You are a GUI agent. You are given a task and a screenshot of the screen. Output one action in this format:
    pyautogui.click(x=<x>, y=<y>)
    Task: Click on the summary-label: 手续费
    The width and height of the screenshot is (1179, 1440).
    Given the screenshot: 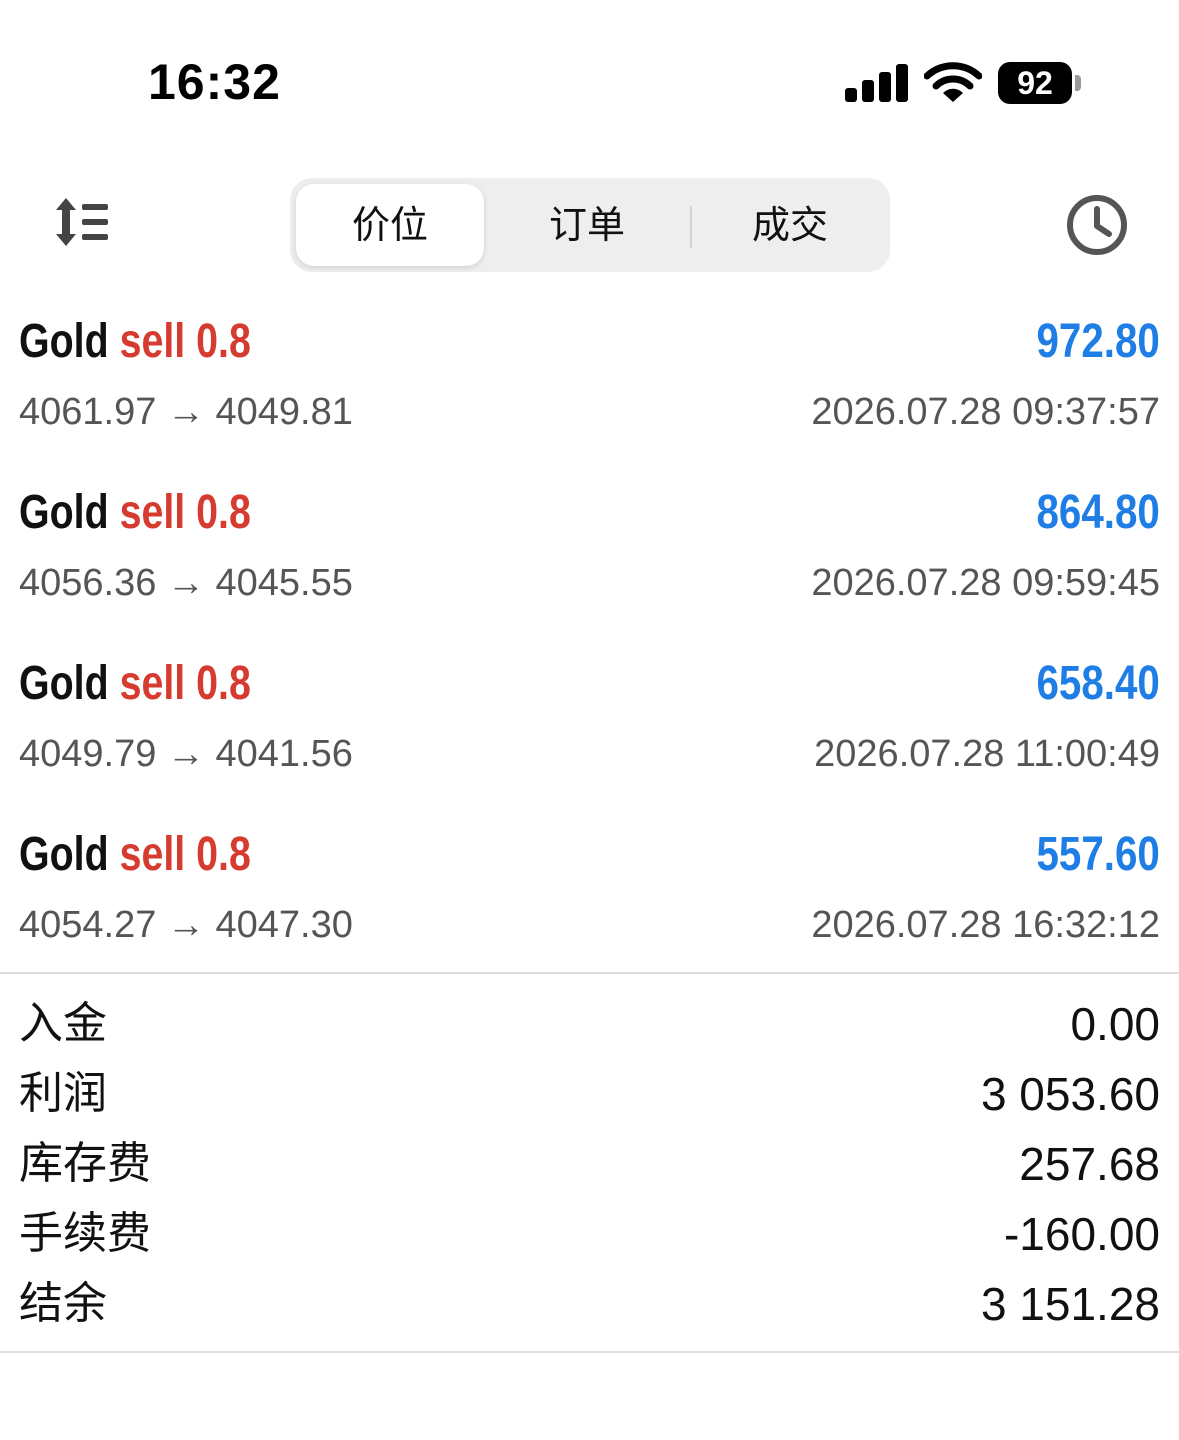 What is the action you would take?
    pyautogui.click(x=85, y=1233)
    